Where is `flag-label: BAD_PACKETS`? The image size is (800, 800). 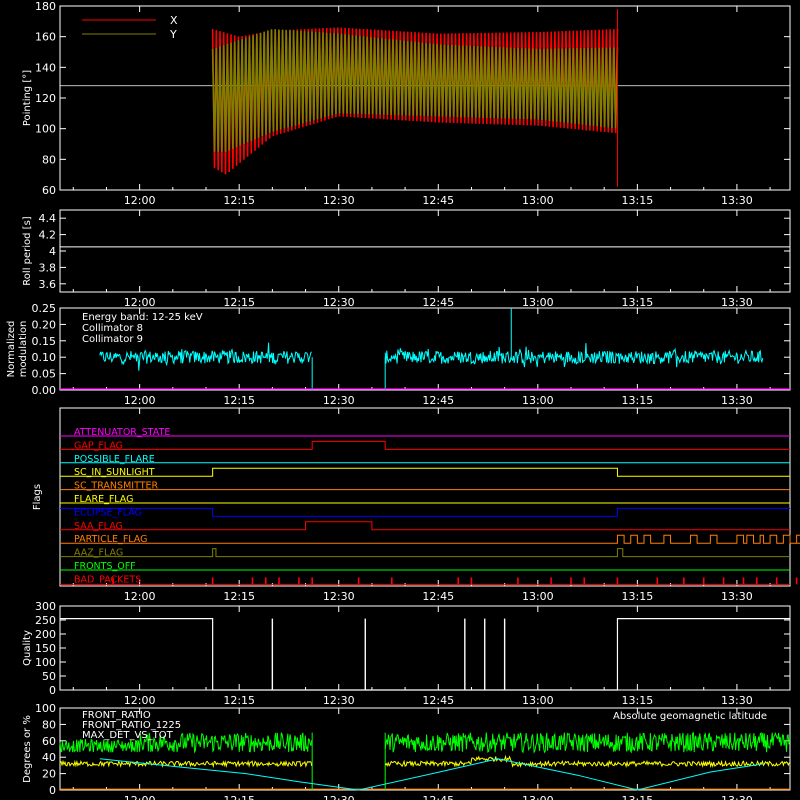 flag-label: BAD_PACKETS is located at coordinates (107, 579).